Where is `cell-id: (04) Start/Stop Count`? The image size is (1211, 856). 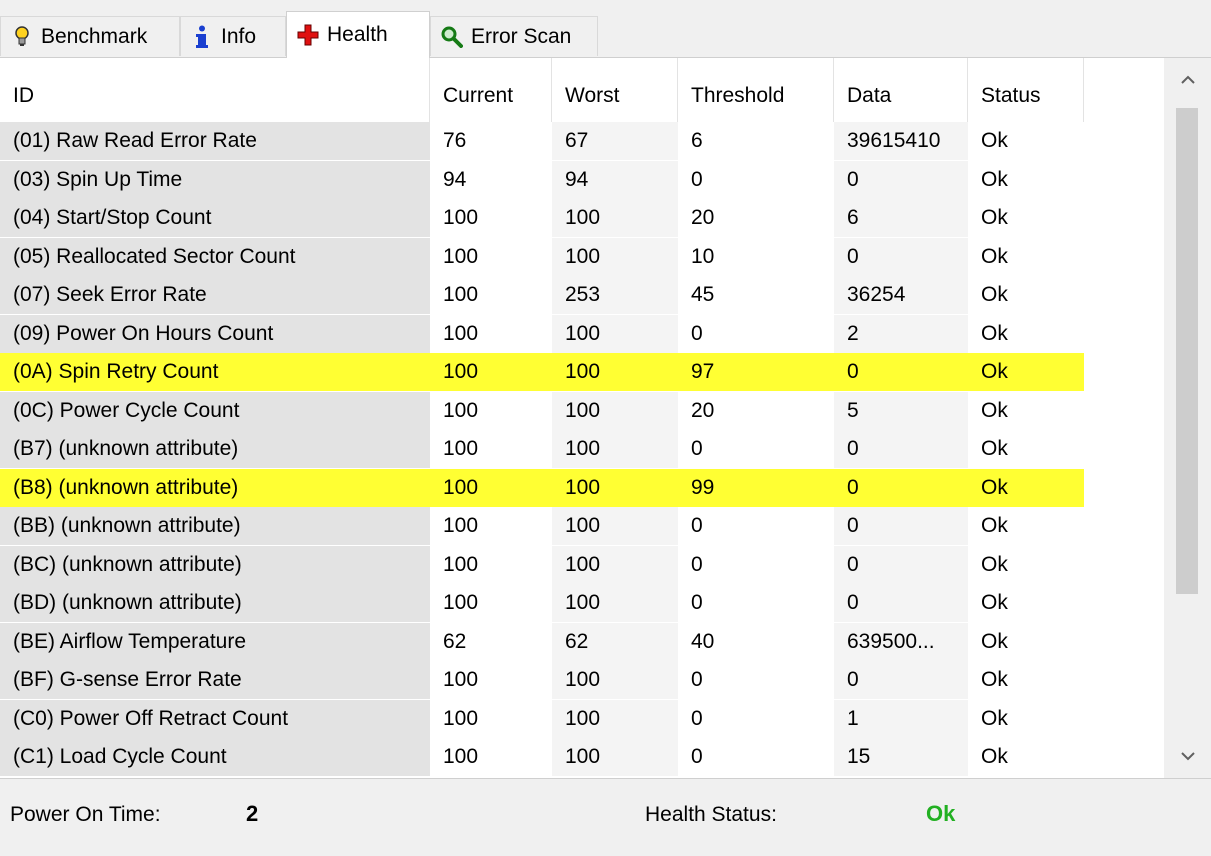 cell-id: (04) Start/Stop Count is located at coordinates (215, 218).